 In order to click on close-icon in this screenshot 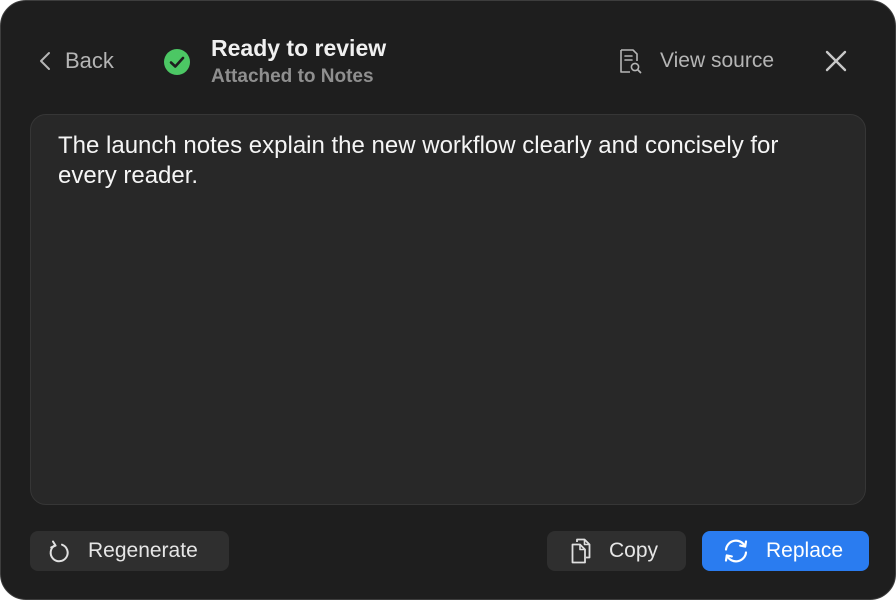, I will do `click(836, 61)`.